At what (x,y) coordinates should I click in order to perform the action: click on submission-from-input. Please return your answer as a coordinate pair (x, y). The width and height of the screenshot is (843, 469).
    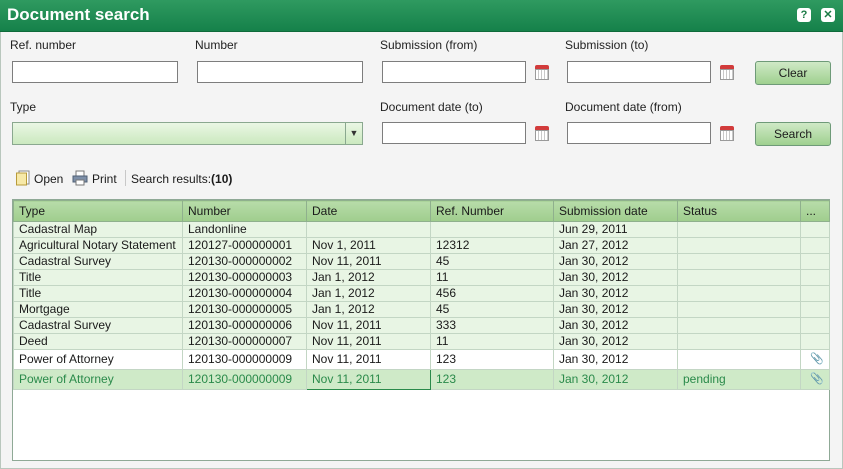
    Looking at the image, I should click on (454, 72).